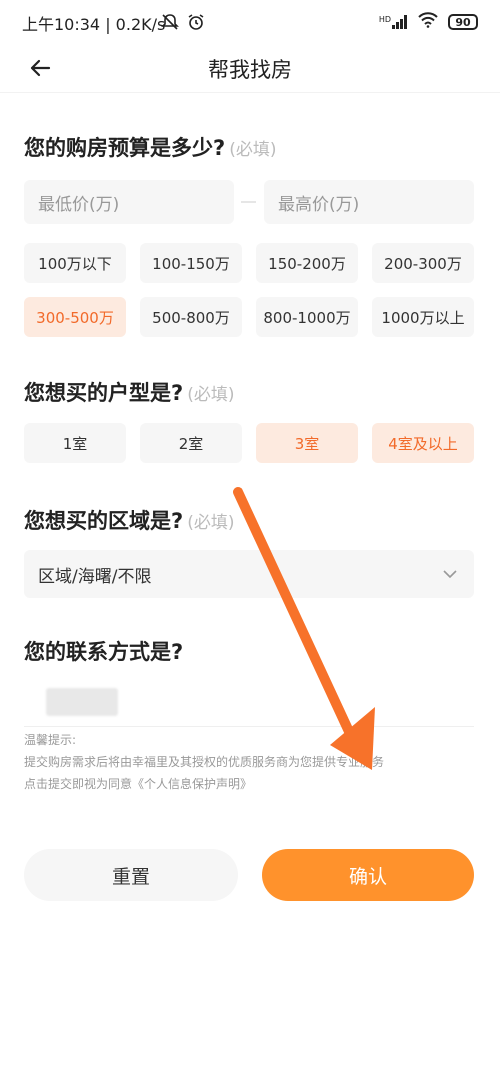 This screenshot has width=500, height=1084. What do you see at coordinates (307, 443) in the screenshot?
I see `room-option-3: 3室` at bounding box center [307, 443].